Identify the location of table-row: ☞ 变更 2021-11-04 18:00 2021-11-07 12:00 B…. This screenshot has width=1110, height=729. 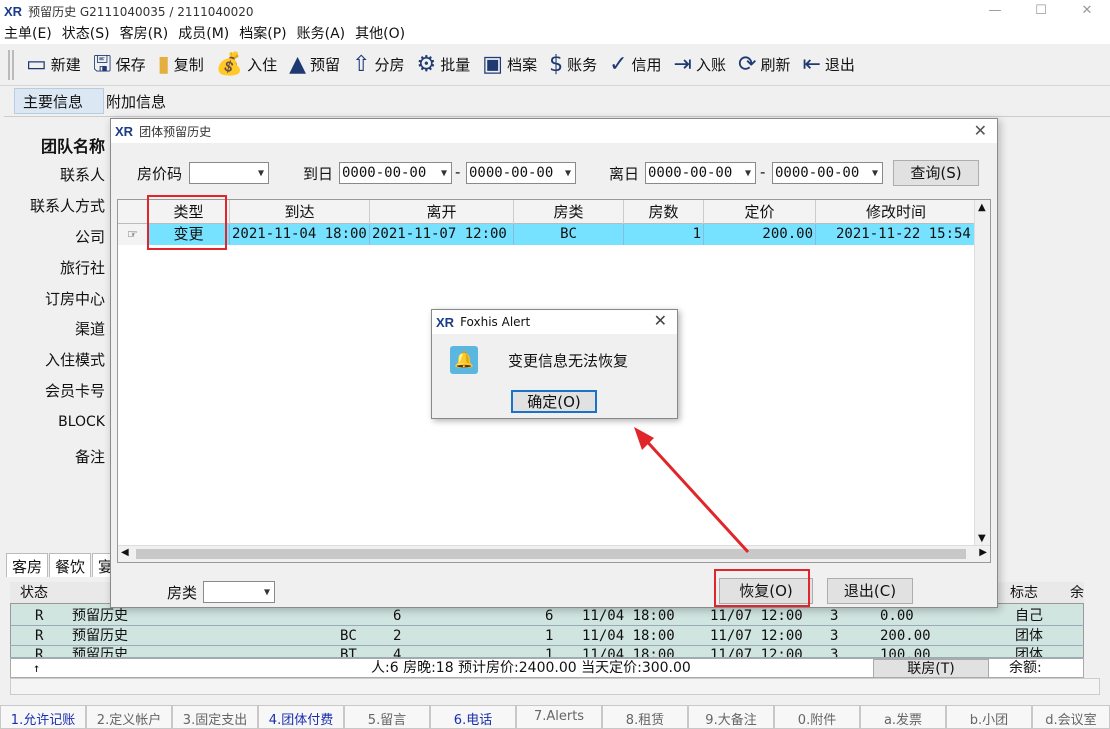
(547, 234).